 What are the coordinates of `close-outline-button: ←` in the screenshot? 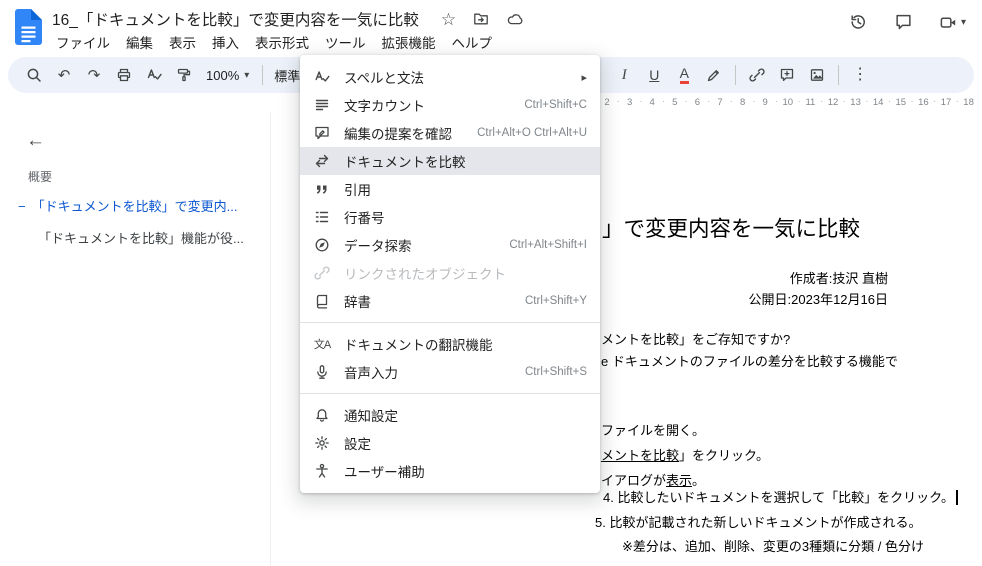 It's located at (35, 141).